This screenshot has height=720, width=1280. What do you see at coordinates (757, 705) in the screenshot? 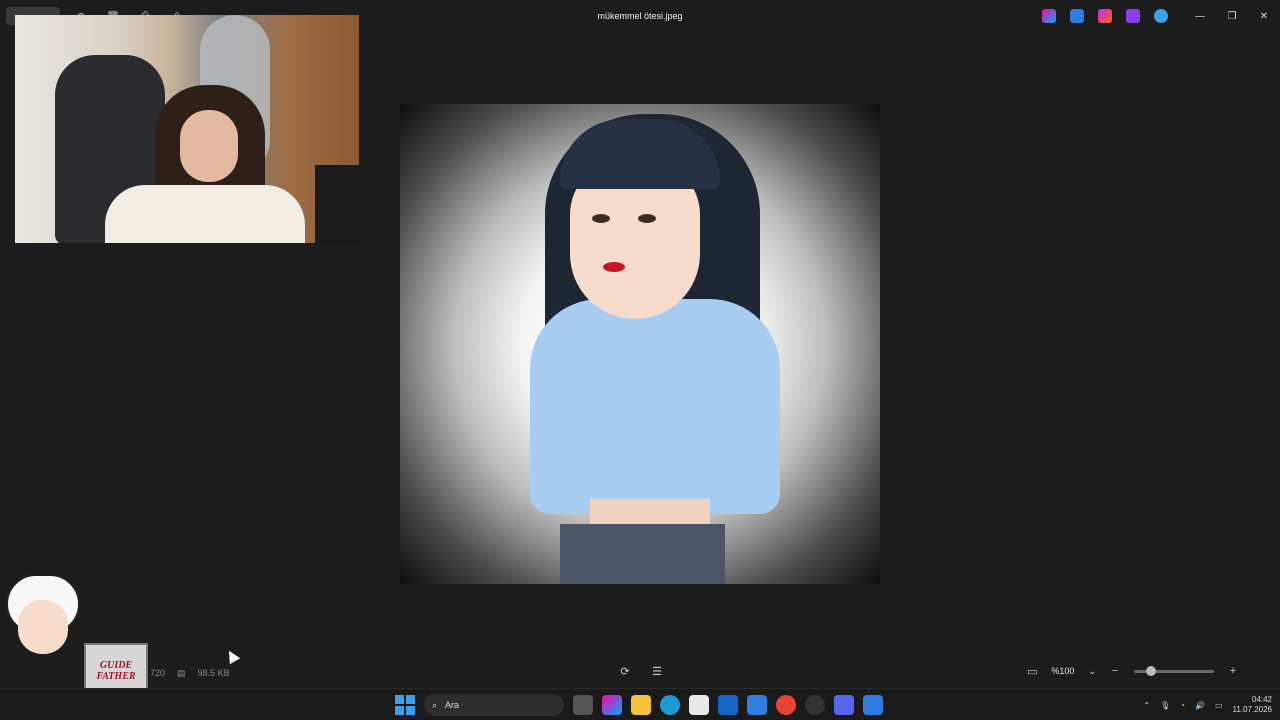
I see `snipping-tool-icon` at bounding box center [757, 705].